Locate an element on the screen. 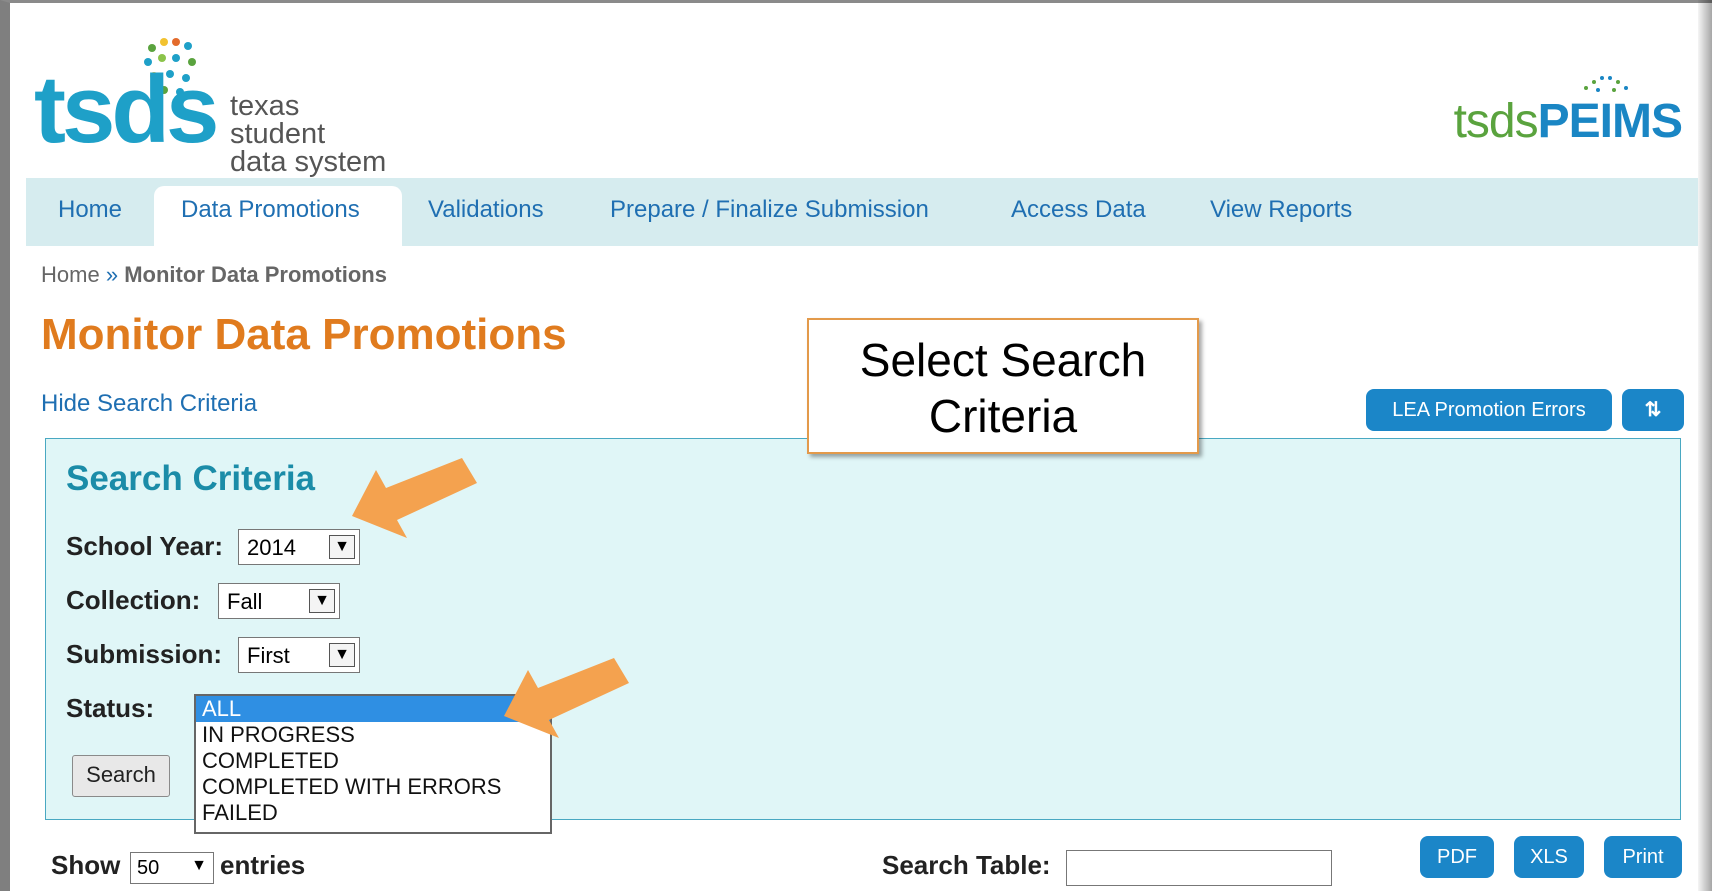 The height and width of the screenshot is (891, 1712). school-year-select: 2014 ▼ is located at coordinates (299, 547).